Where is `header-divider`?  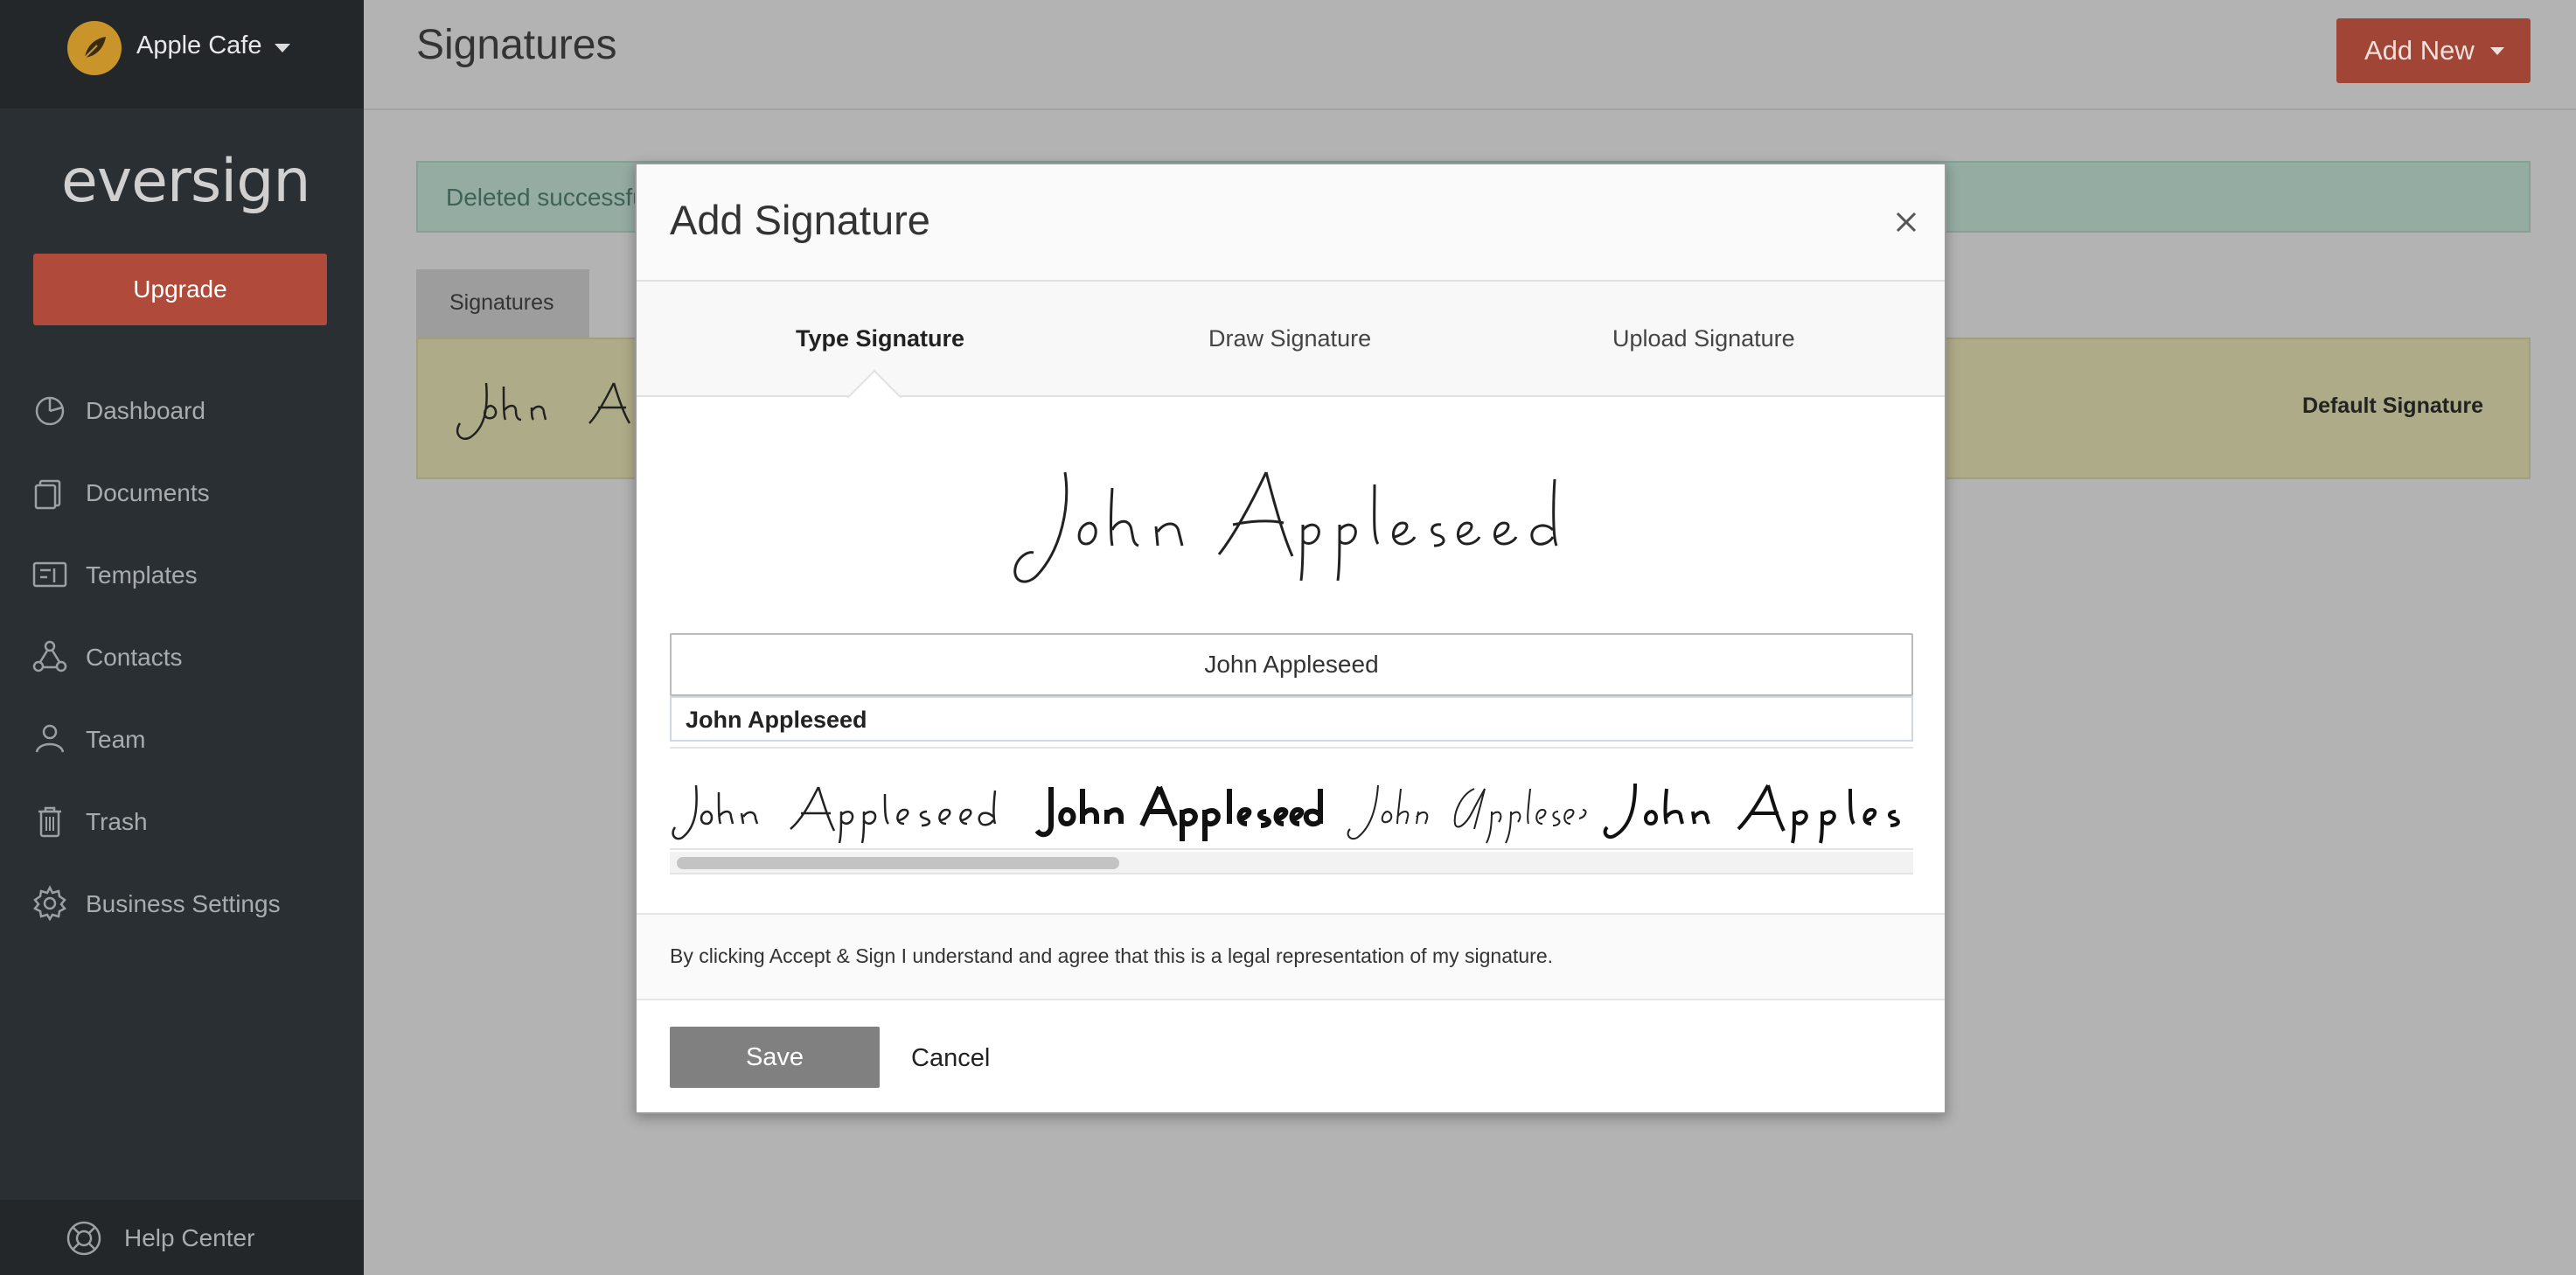
header-divider is located at coordinates (1470, 109).